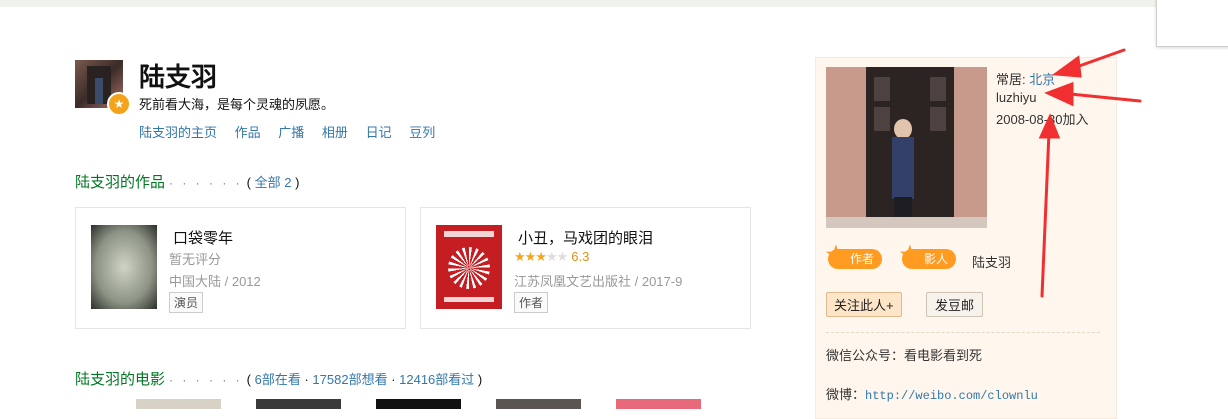 The height and width of the screenshot is (419, 1228). Describe the element at coordinates (585, 237) in the screenshot. I see `work-title-2: 小丑，马戏团的眼泪` at that location.